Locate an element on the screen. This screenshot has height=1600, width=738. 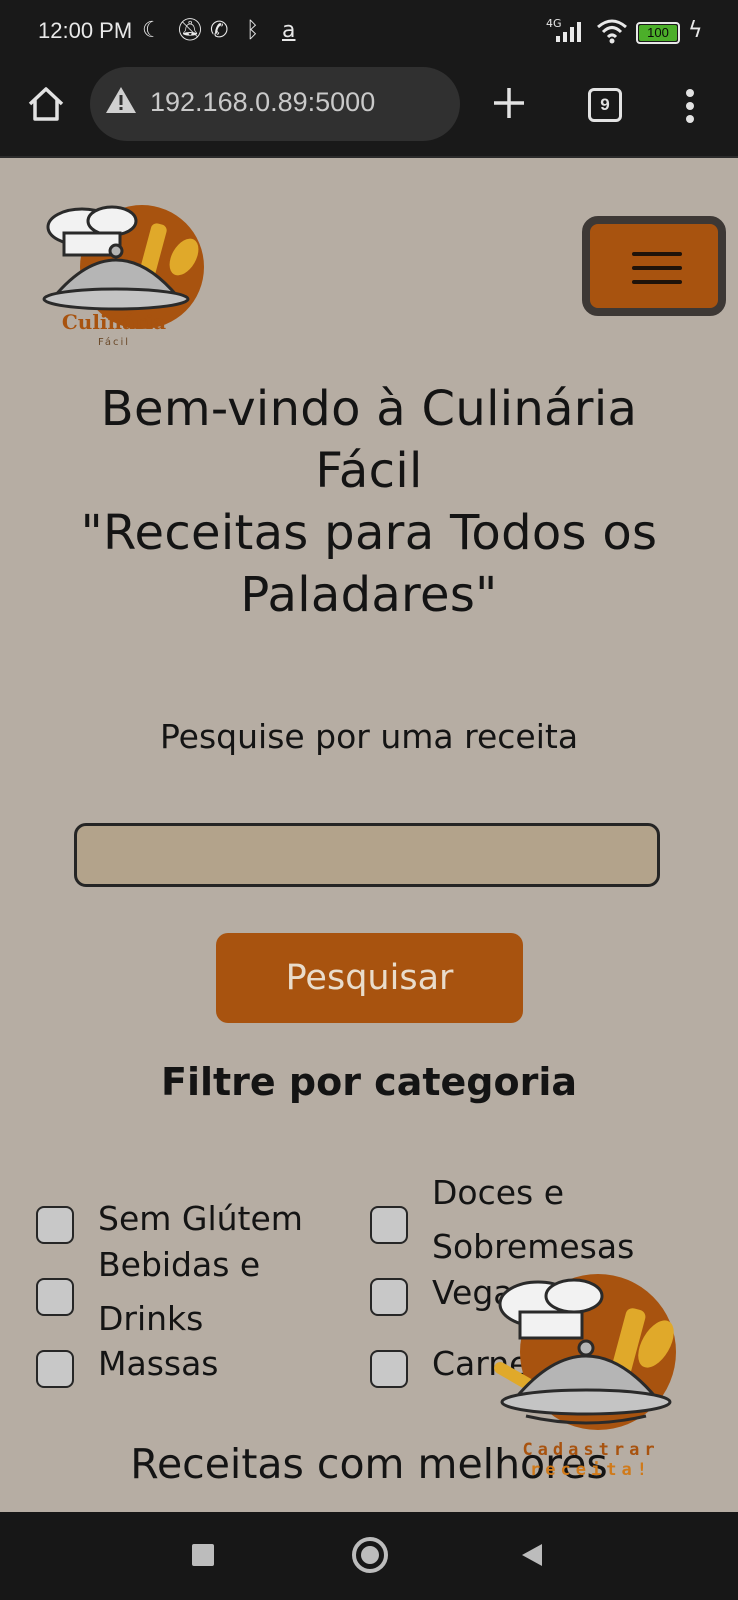
amazon-icon: a is located at coordinates (289, 30).